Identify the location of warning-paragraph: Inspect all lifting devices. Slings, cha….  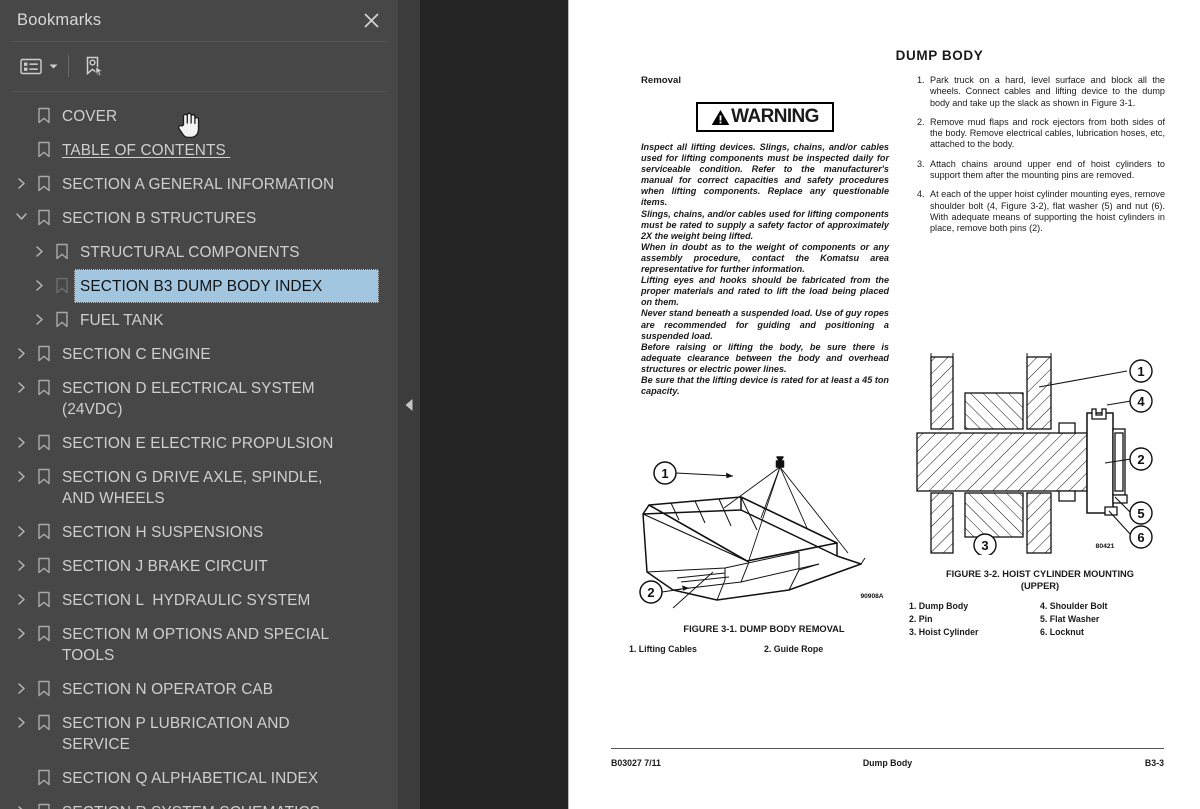
(765, 175).